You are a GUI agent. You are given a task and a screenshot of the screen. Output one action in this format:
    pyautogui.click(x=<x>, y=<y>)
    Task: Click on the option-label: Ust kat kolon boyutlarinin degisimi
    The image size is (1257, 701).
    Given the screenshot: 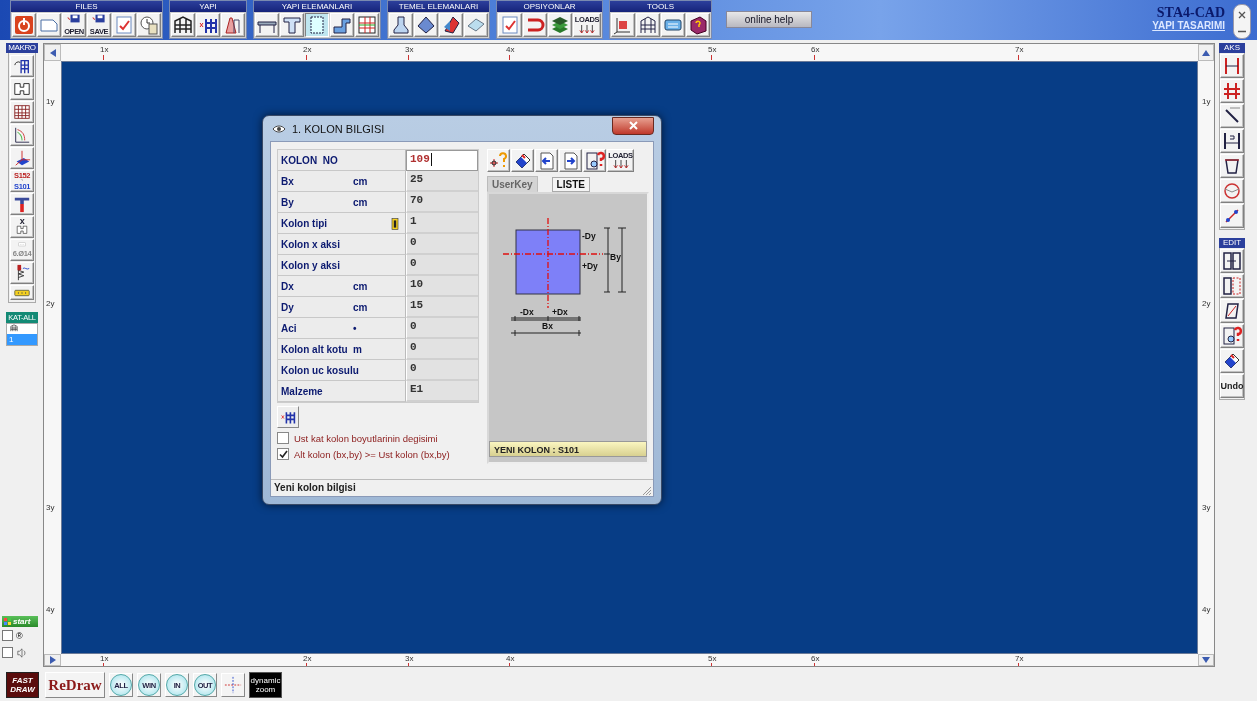 What is the action you would take?
    pyautogui.click(x=366, y=438)
    